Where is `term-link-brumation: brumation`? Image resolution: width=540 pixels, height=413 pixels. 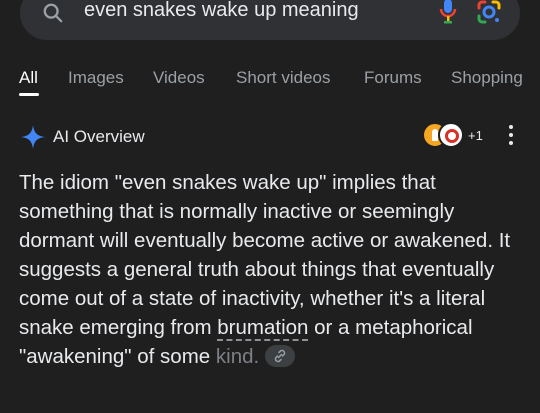 term-link-brumation: brumation is located at coordinates (263, 328).